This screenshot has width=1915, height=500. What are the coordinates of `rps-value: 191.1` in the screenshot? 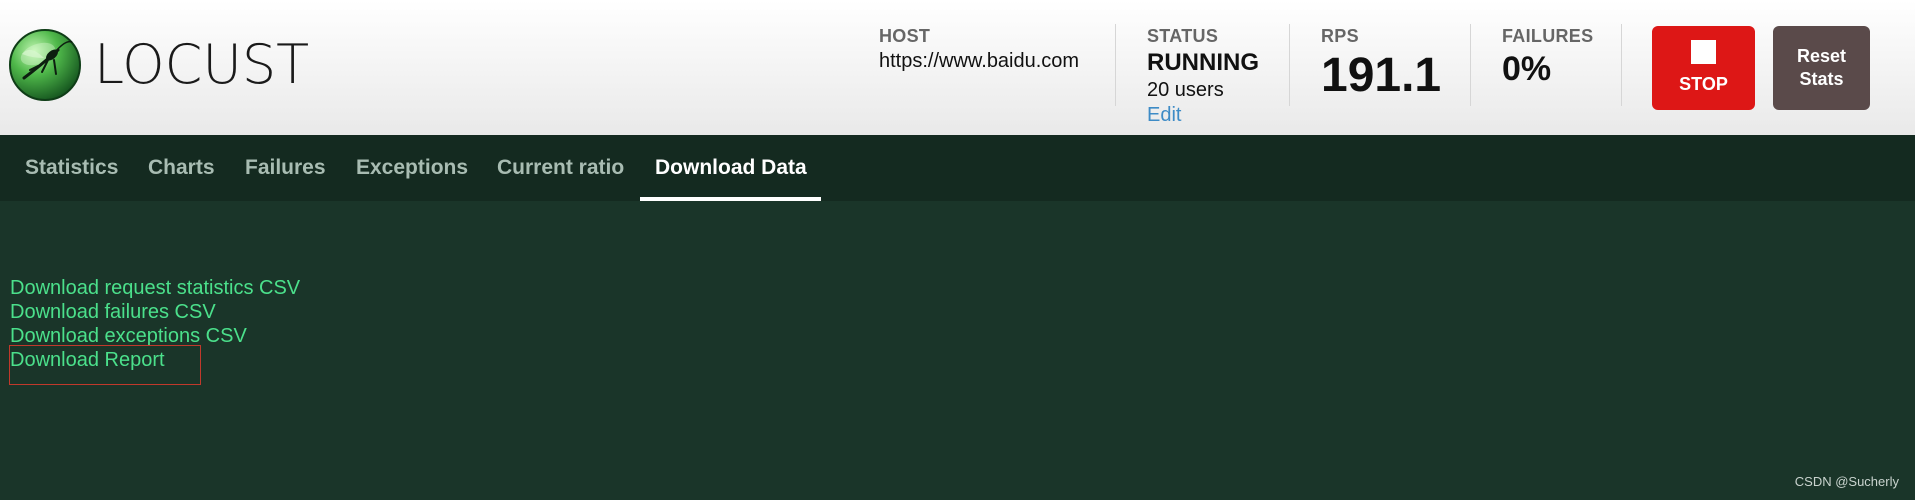 It's located at (1381, 75).